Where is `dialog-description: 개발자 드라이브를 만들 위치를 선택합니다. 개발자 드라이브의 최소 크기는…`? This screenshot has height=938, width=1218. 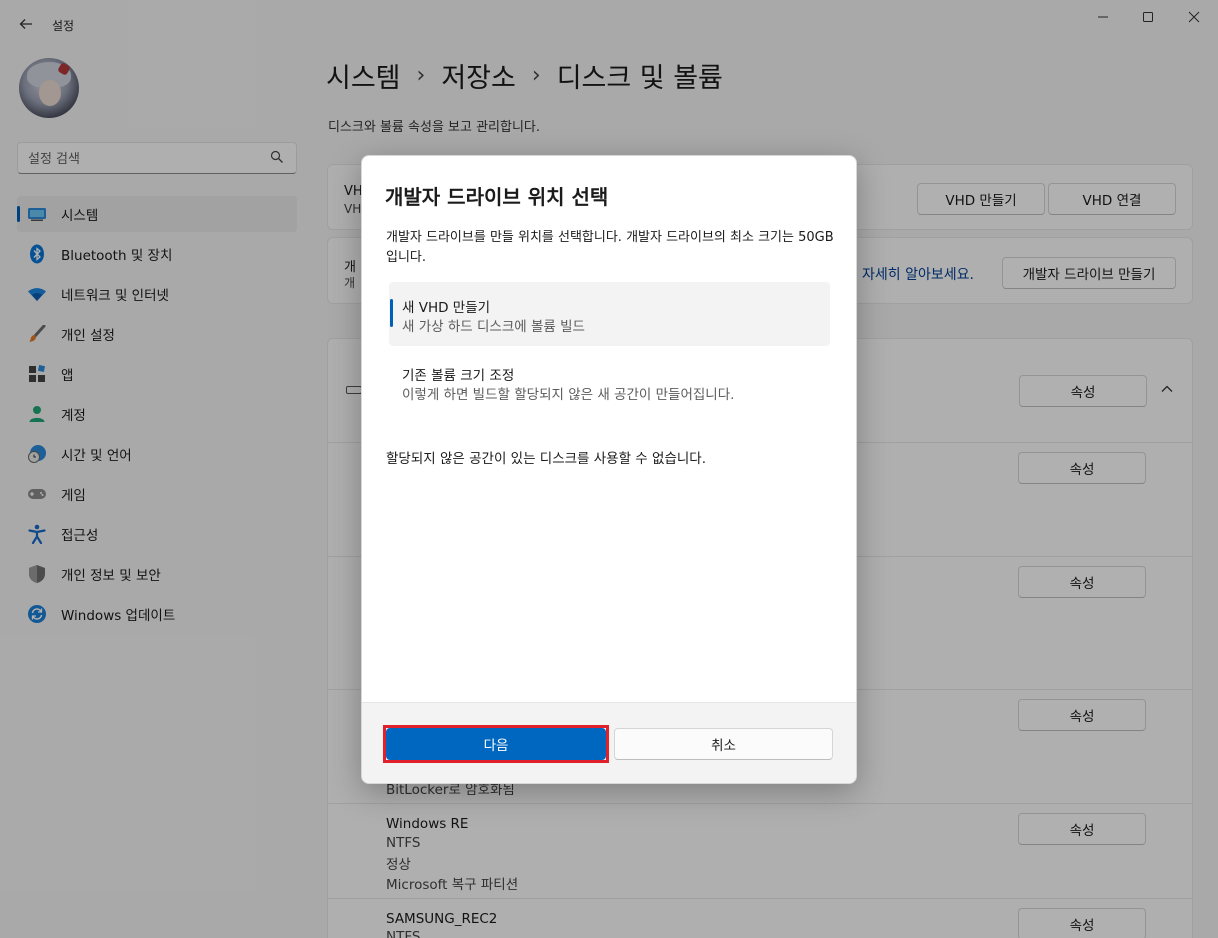
dialog-description: 개발자 드라이브를 만들 위치를 선택합니다. 개발자 드라이브의 최소 크기는… is located at coordinates (610, 247).